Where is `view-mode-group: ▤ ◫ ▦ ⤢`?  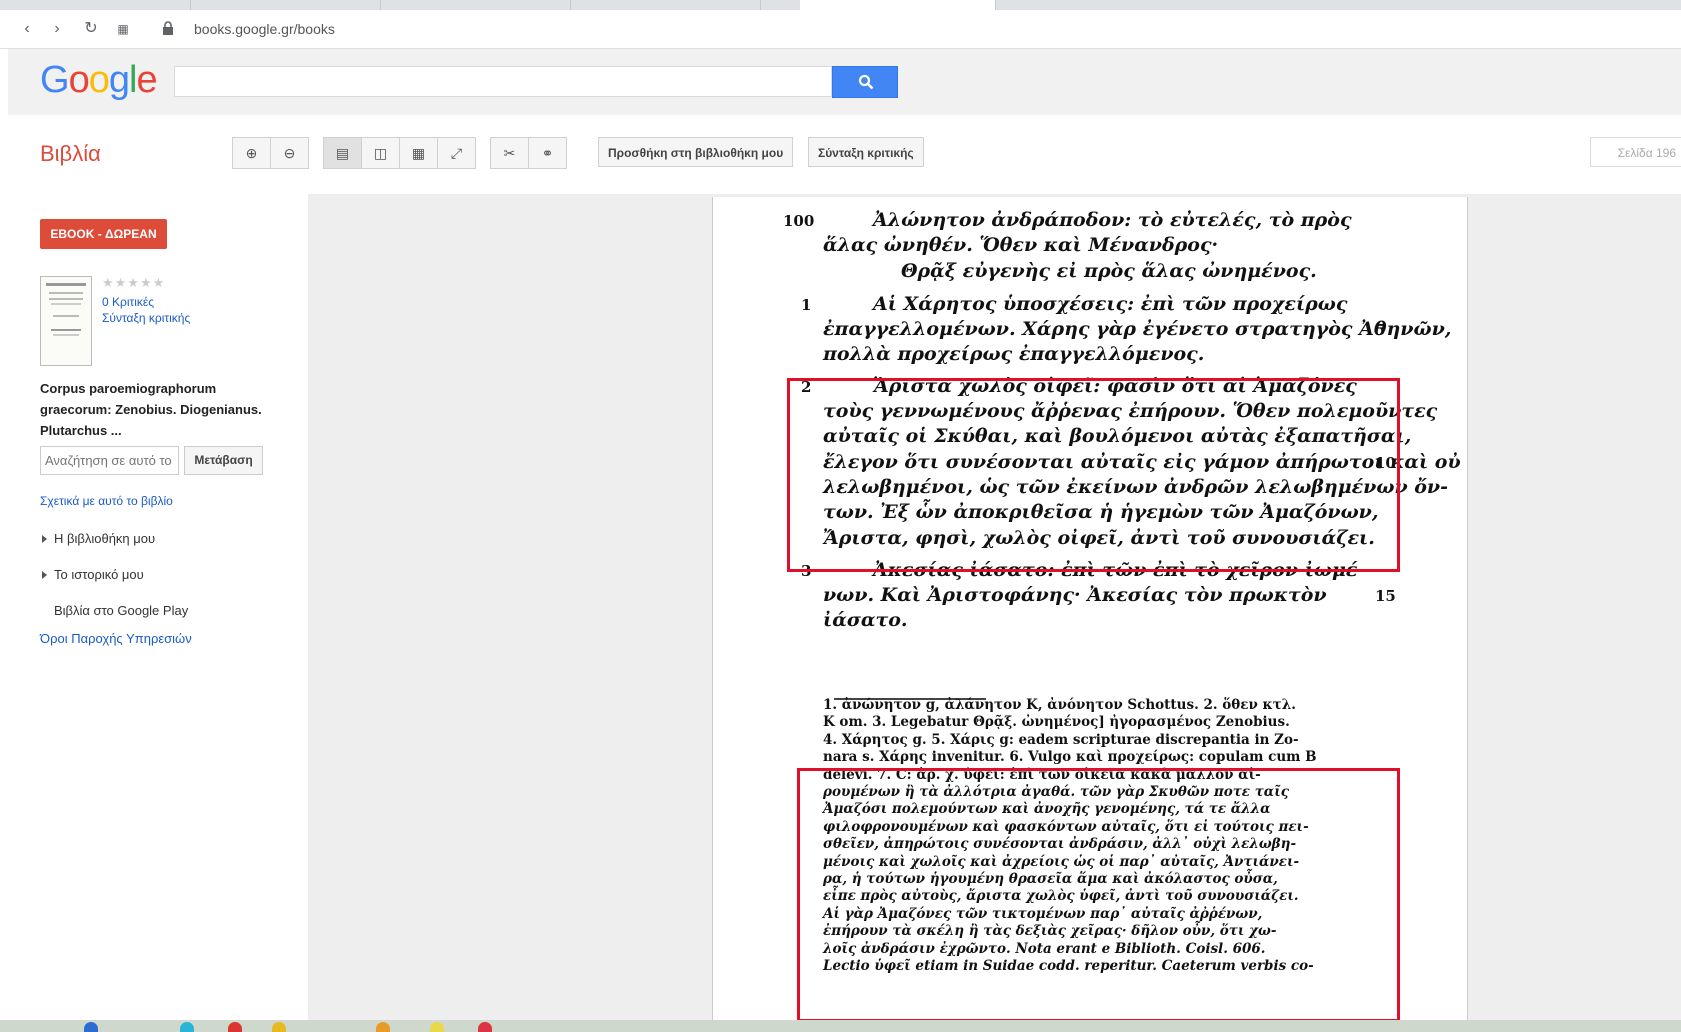 view-mode-group: ▤ ◫ ▦ ⤢ is located at coordinates (399, 153).